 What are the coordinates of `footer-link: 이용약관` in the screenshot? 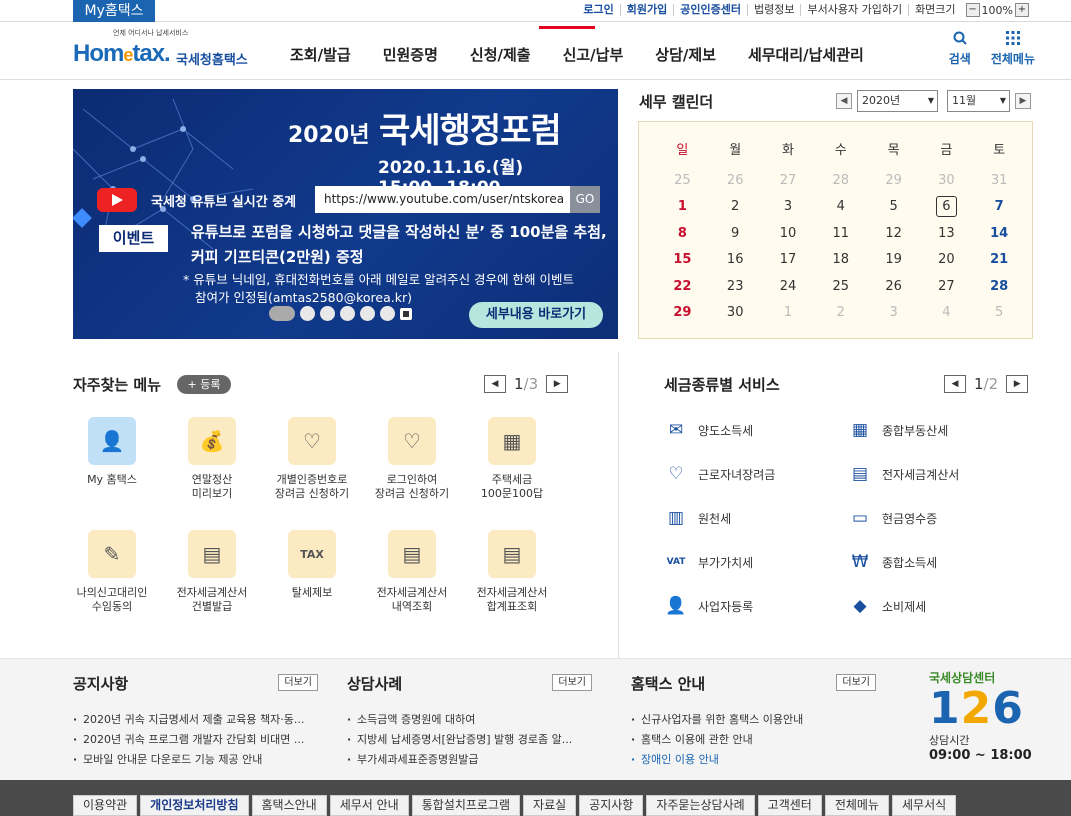 It's located at (105, 805).